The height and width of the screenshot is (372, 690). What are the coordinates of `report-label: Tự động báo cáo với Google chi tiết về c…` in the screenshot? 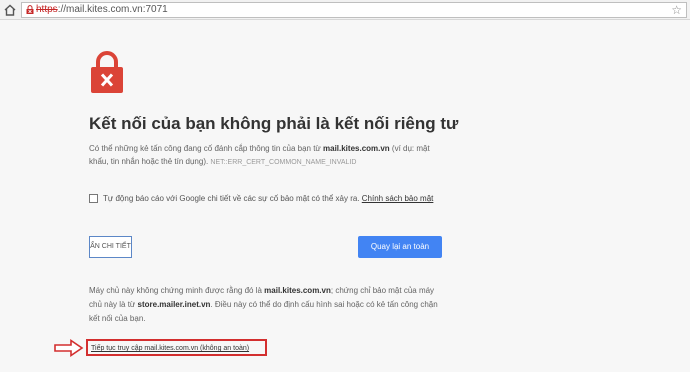 It's located at (268, 199).